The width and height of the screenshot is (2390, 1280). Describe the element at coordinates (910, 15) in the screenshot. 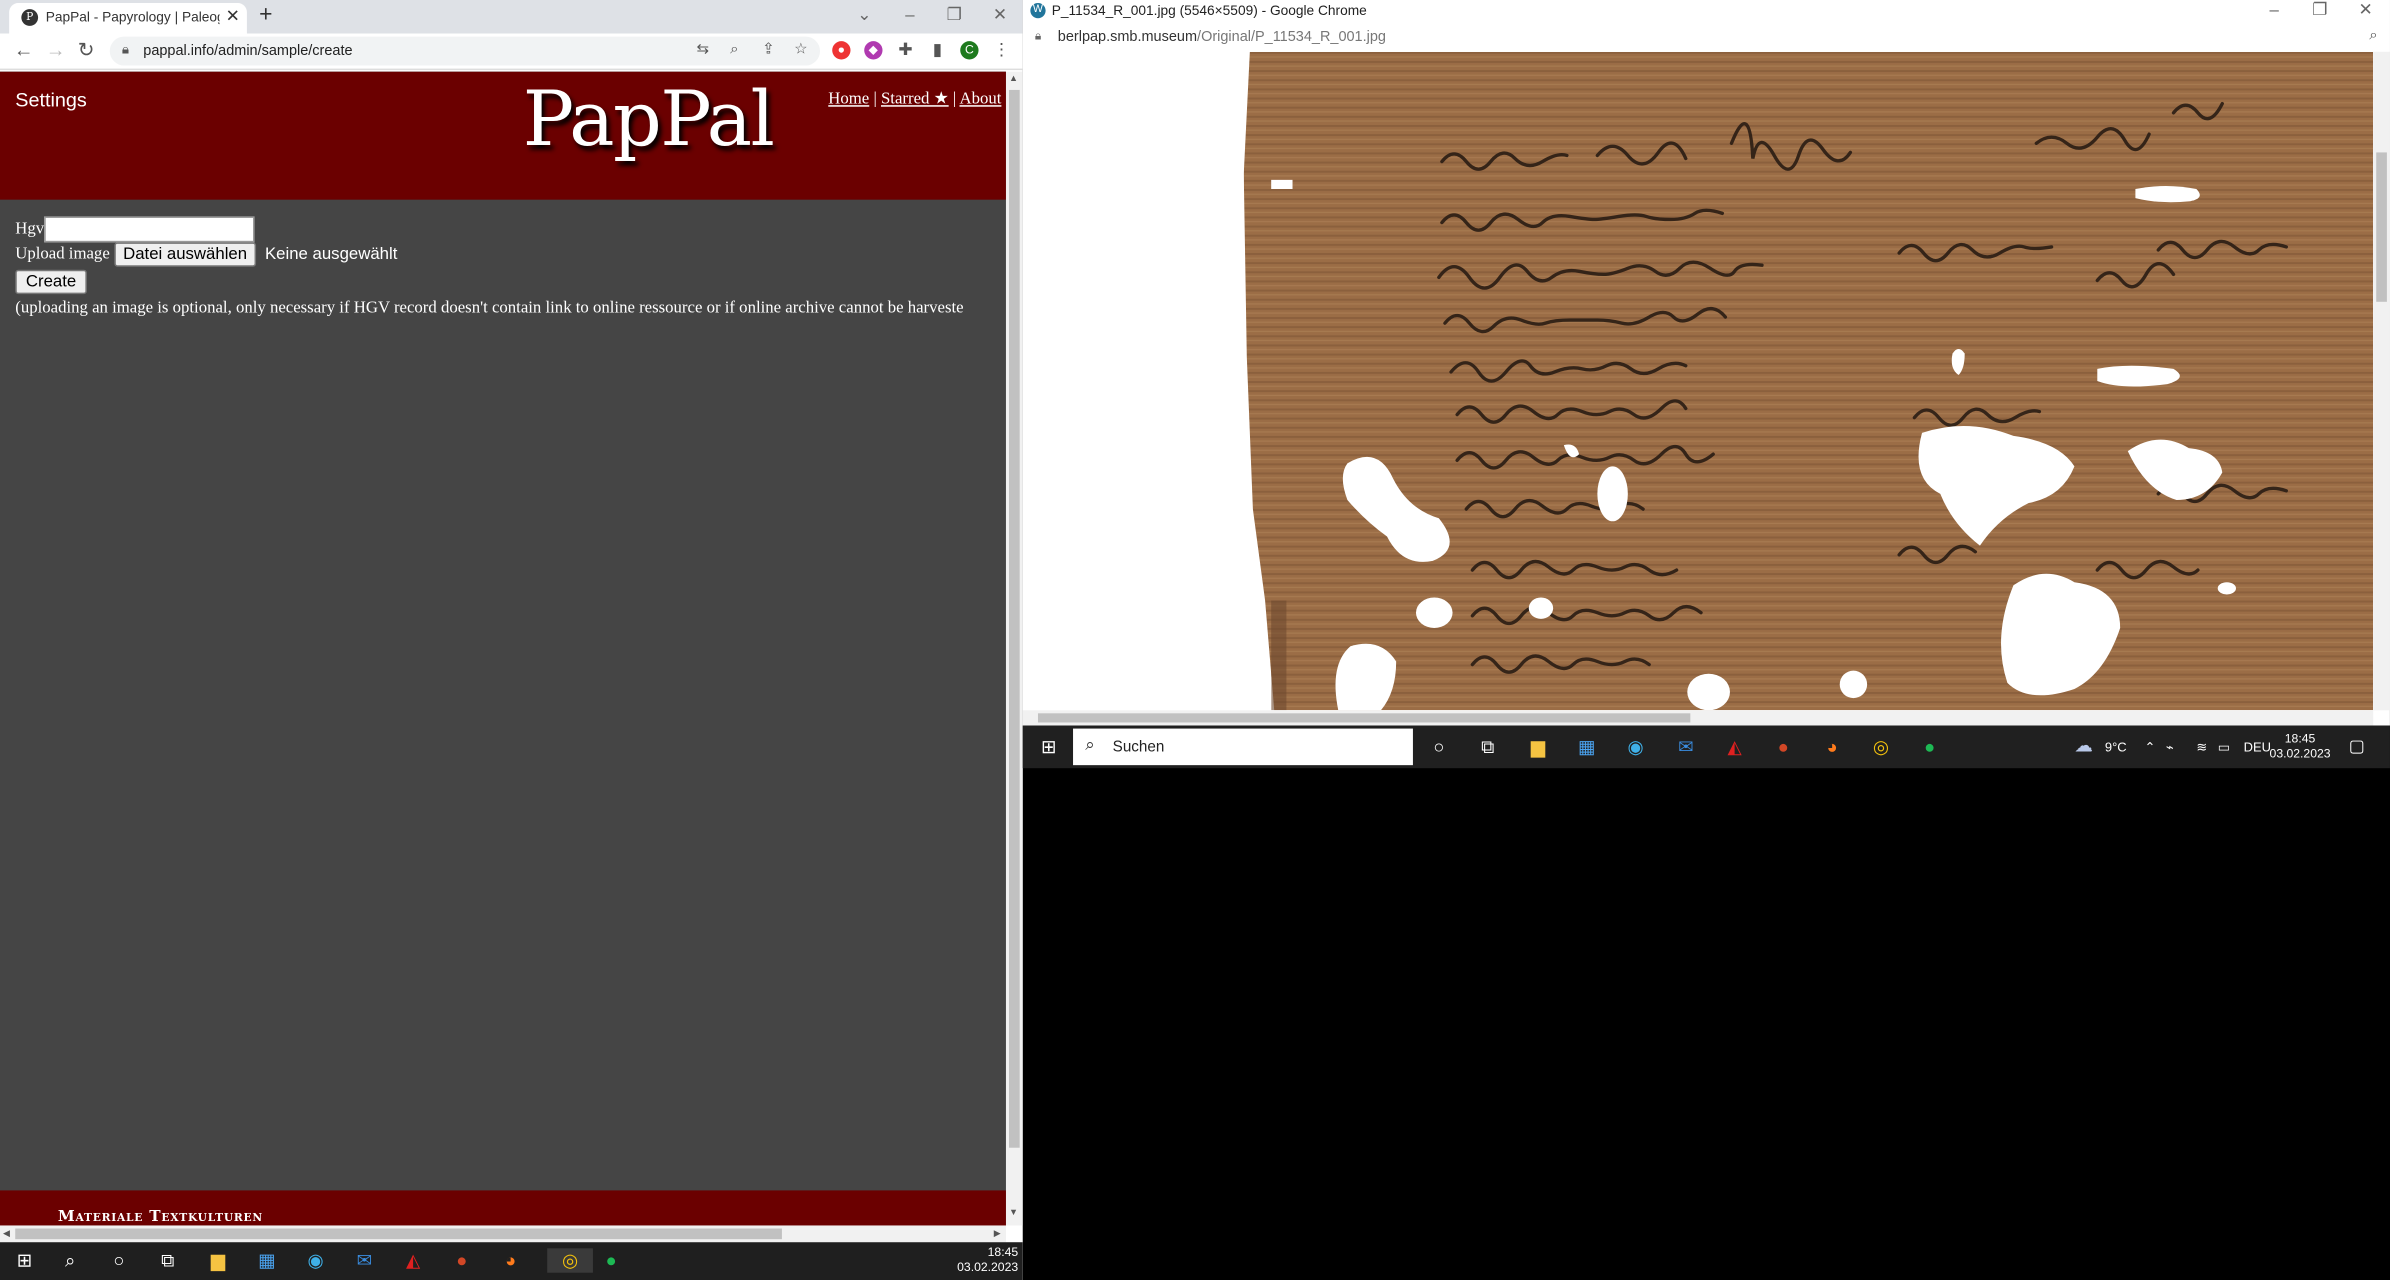

I see `minimize-icon: –` at that location.